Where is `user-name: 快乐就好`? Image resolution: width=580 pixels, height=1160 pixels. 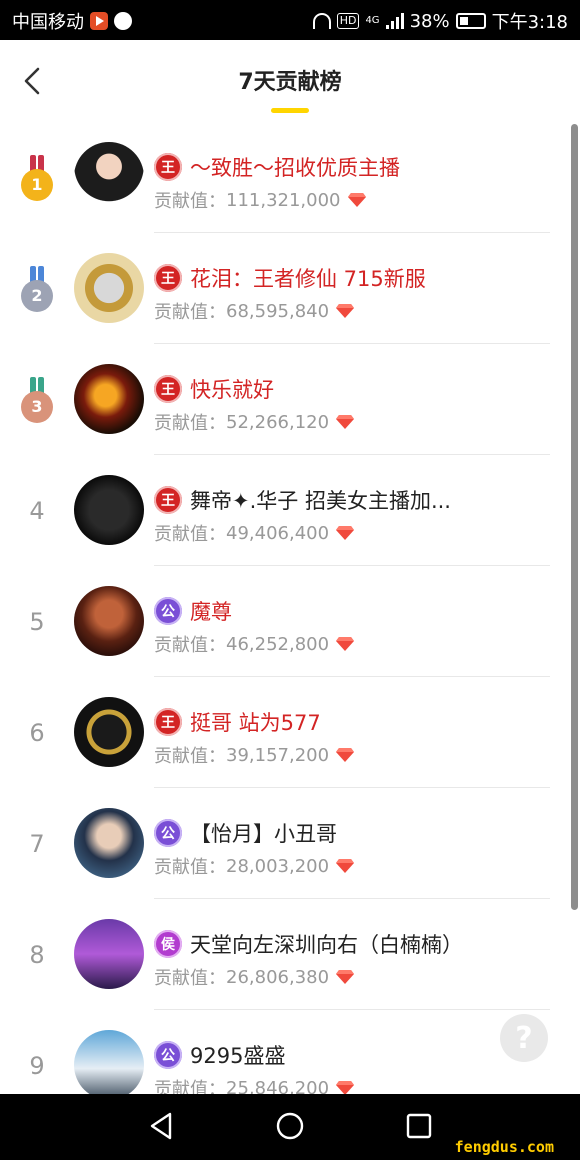 user-name: 快乐就好 is located at coordinates (232, 389).